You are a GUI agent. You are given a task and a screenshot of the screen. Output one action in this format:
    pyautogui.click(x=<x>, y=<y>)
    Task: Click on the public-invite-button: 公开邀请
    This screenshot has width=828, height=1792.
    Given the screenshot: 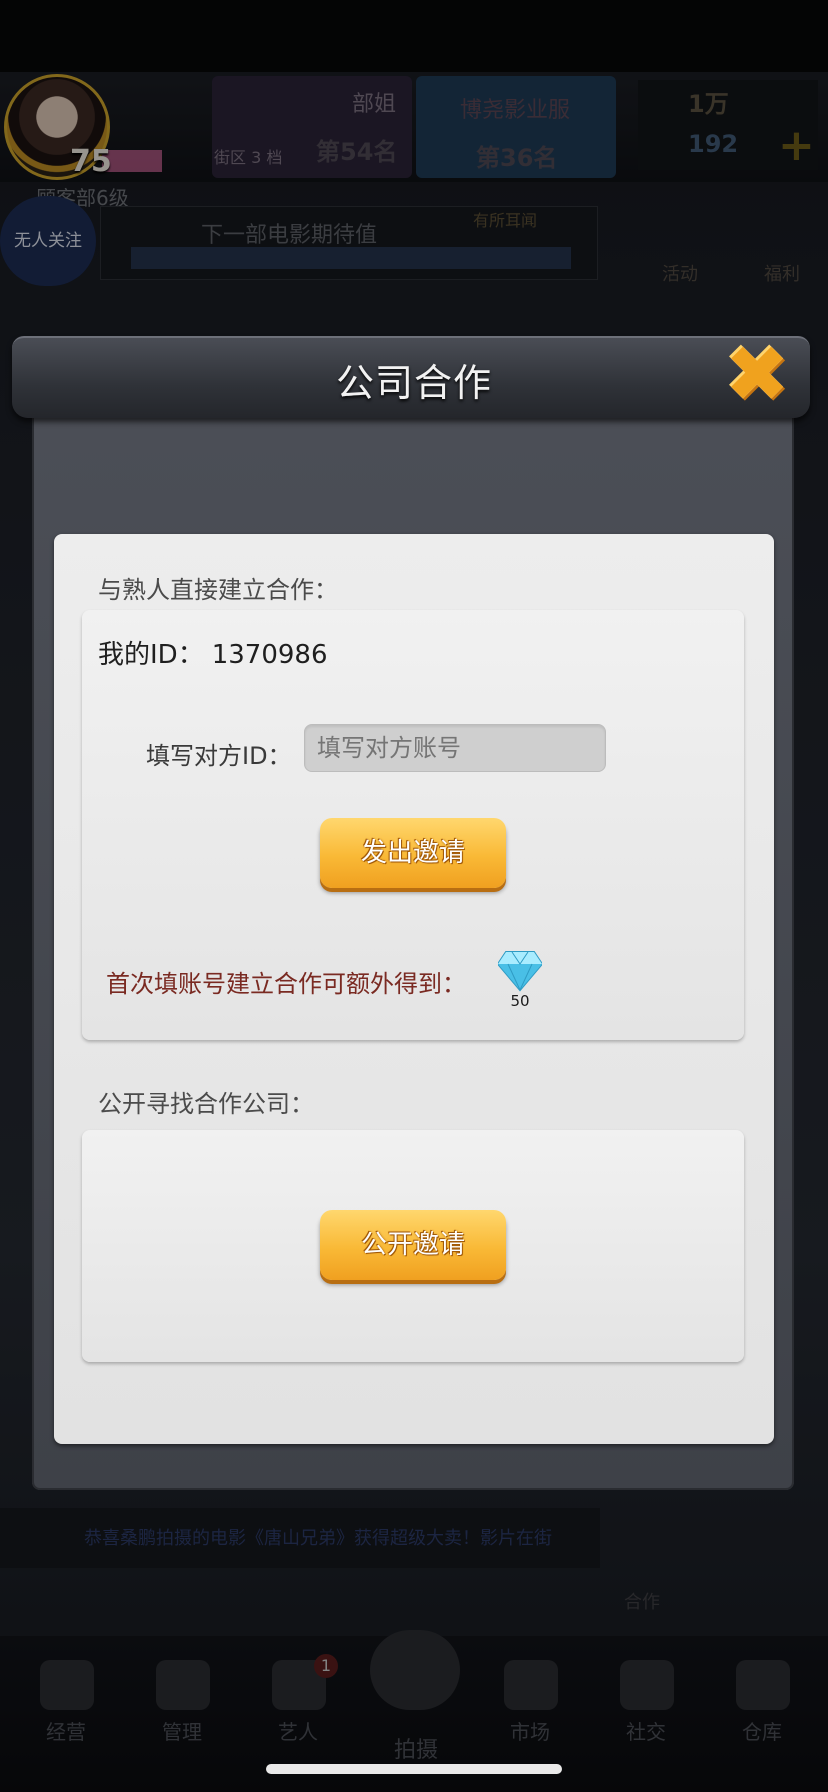 What is the action you would take?
    pyautogui.click(x=413, y=1245)
    